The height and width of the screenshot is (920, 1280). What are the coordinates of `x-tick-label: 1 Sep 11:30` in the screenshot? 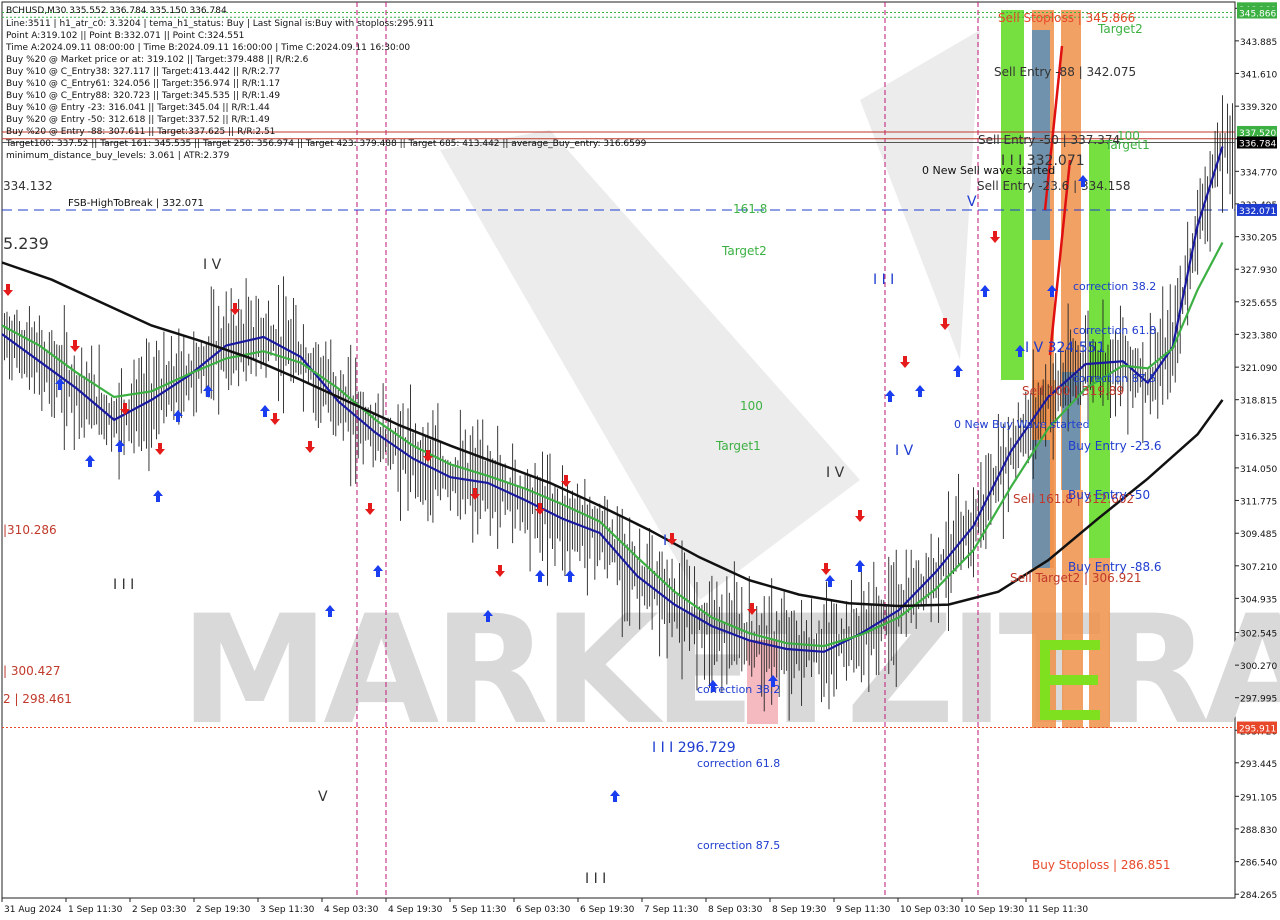 It's located at (95, 910).